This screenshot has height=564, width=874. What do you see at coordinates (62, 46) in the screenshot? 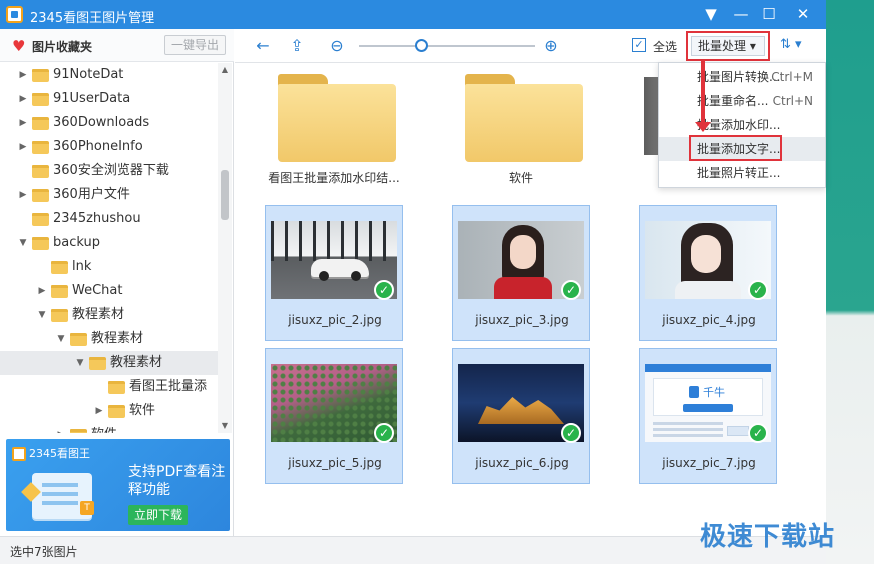
I see `favorites-label: 图片收藏夹` at bounding box center [62, 46].